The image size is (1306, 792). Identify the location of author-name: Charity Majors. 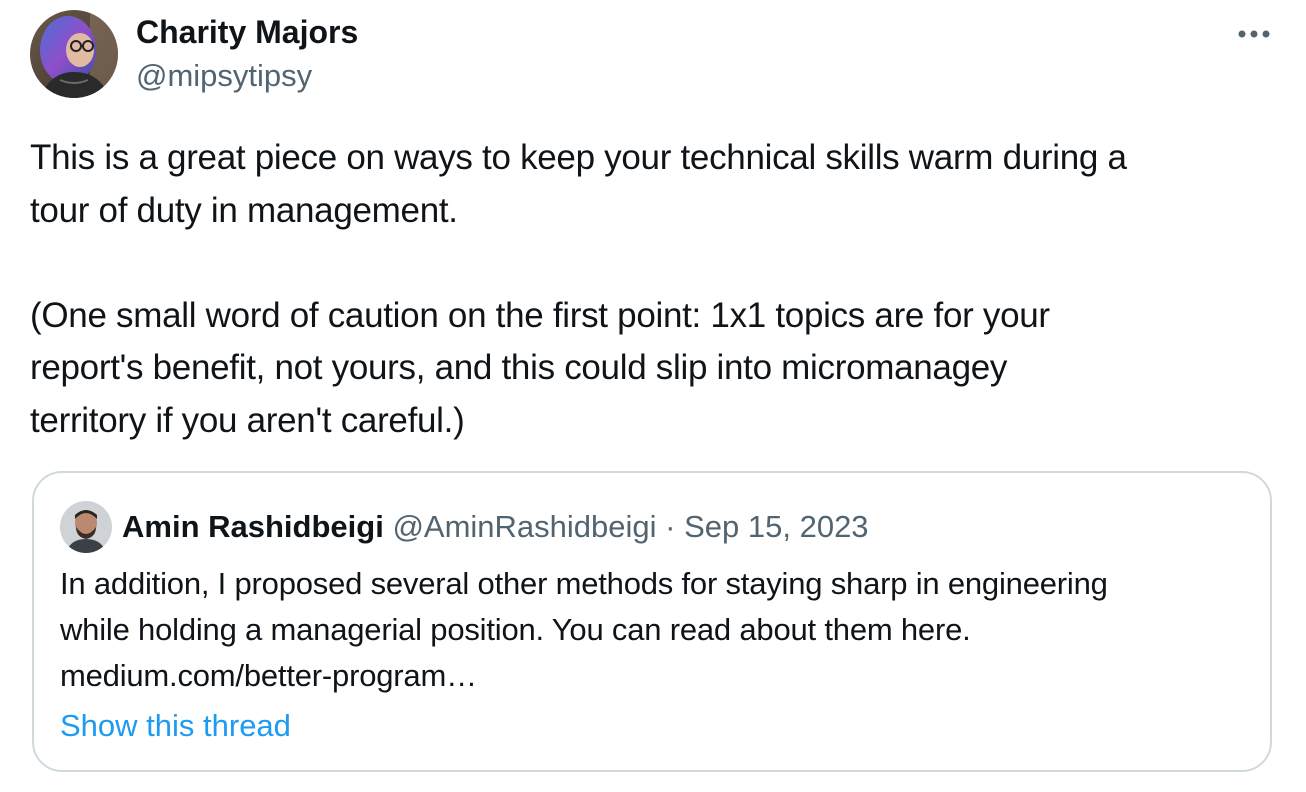
(247, 32).